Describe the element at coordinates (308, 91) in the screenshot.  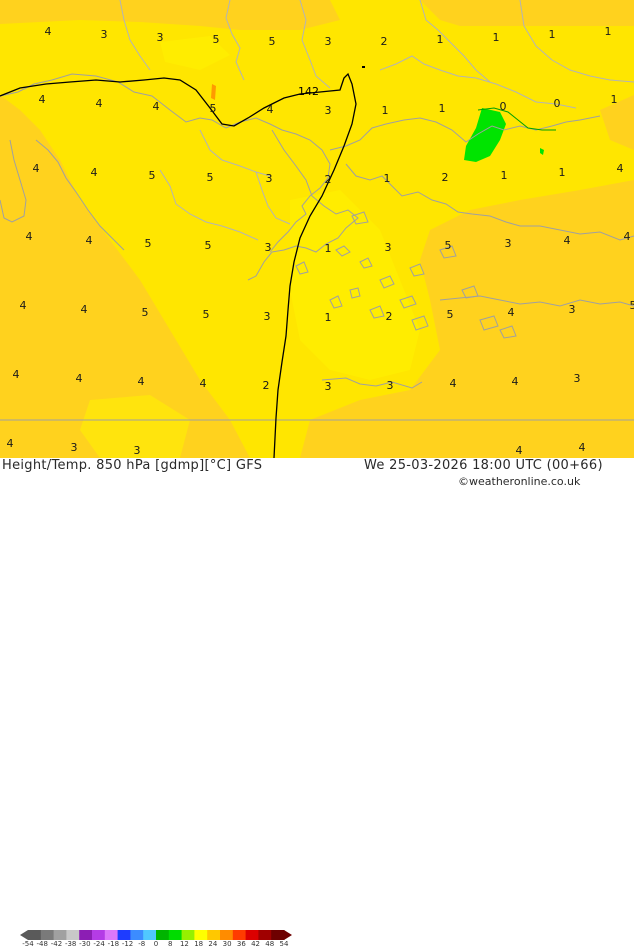
I see `contour-label: 142` at that location.